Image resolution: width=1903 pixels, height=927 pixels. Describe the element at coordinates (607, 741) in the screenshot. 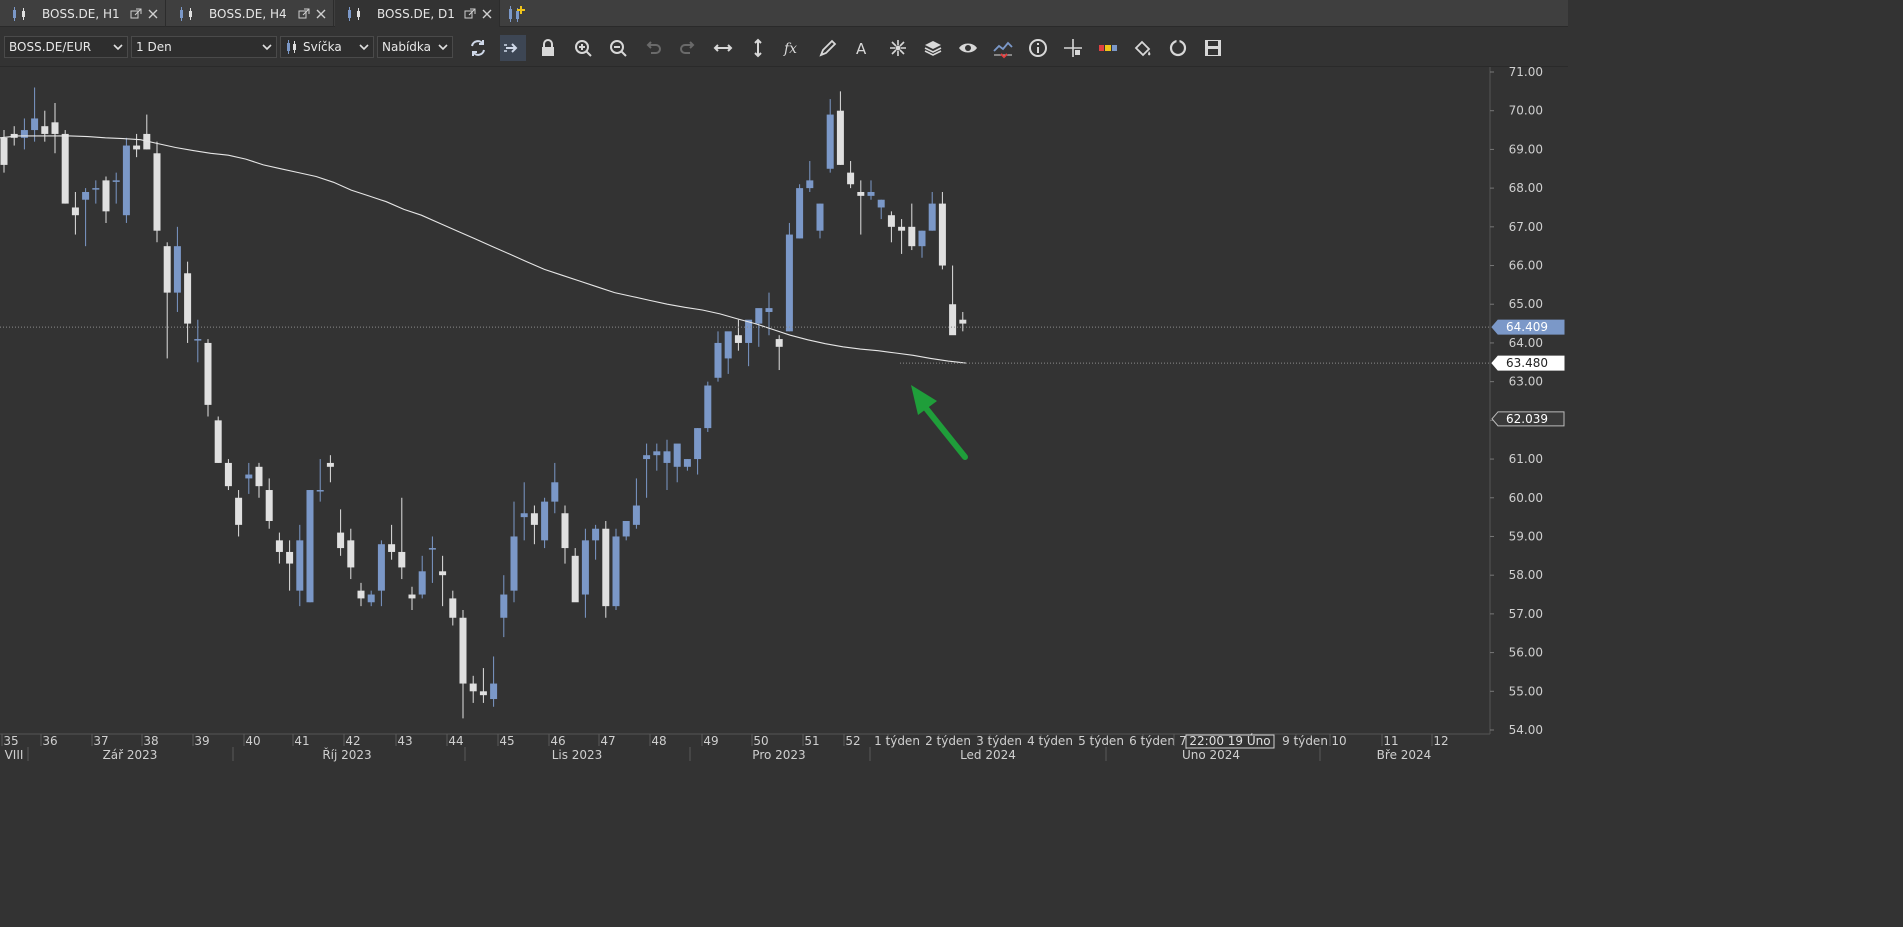

I see `week-label: 47` at that location.